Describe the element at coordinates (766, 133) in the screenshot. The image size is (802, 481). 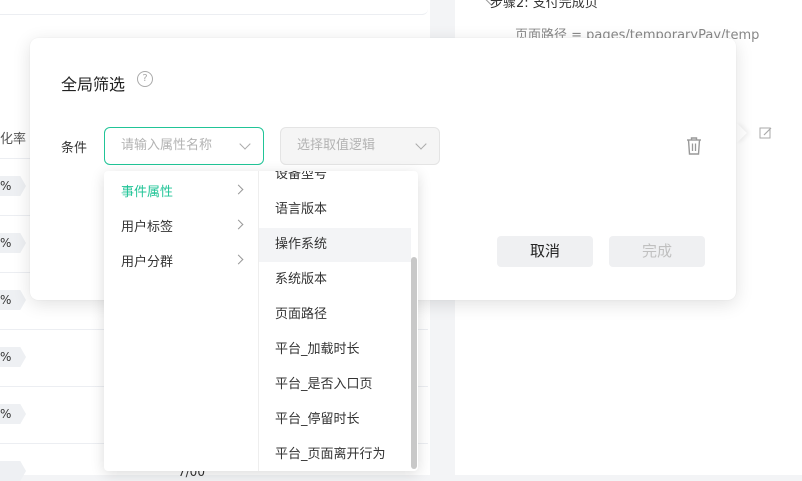
I see `edit-icon` at that location.